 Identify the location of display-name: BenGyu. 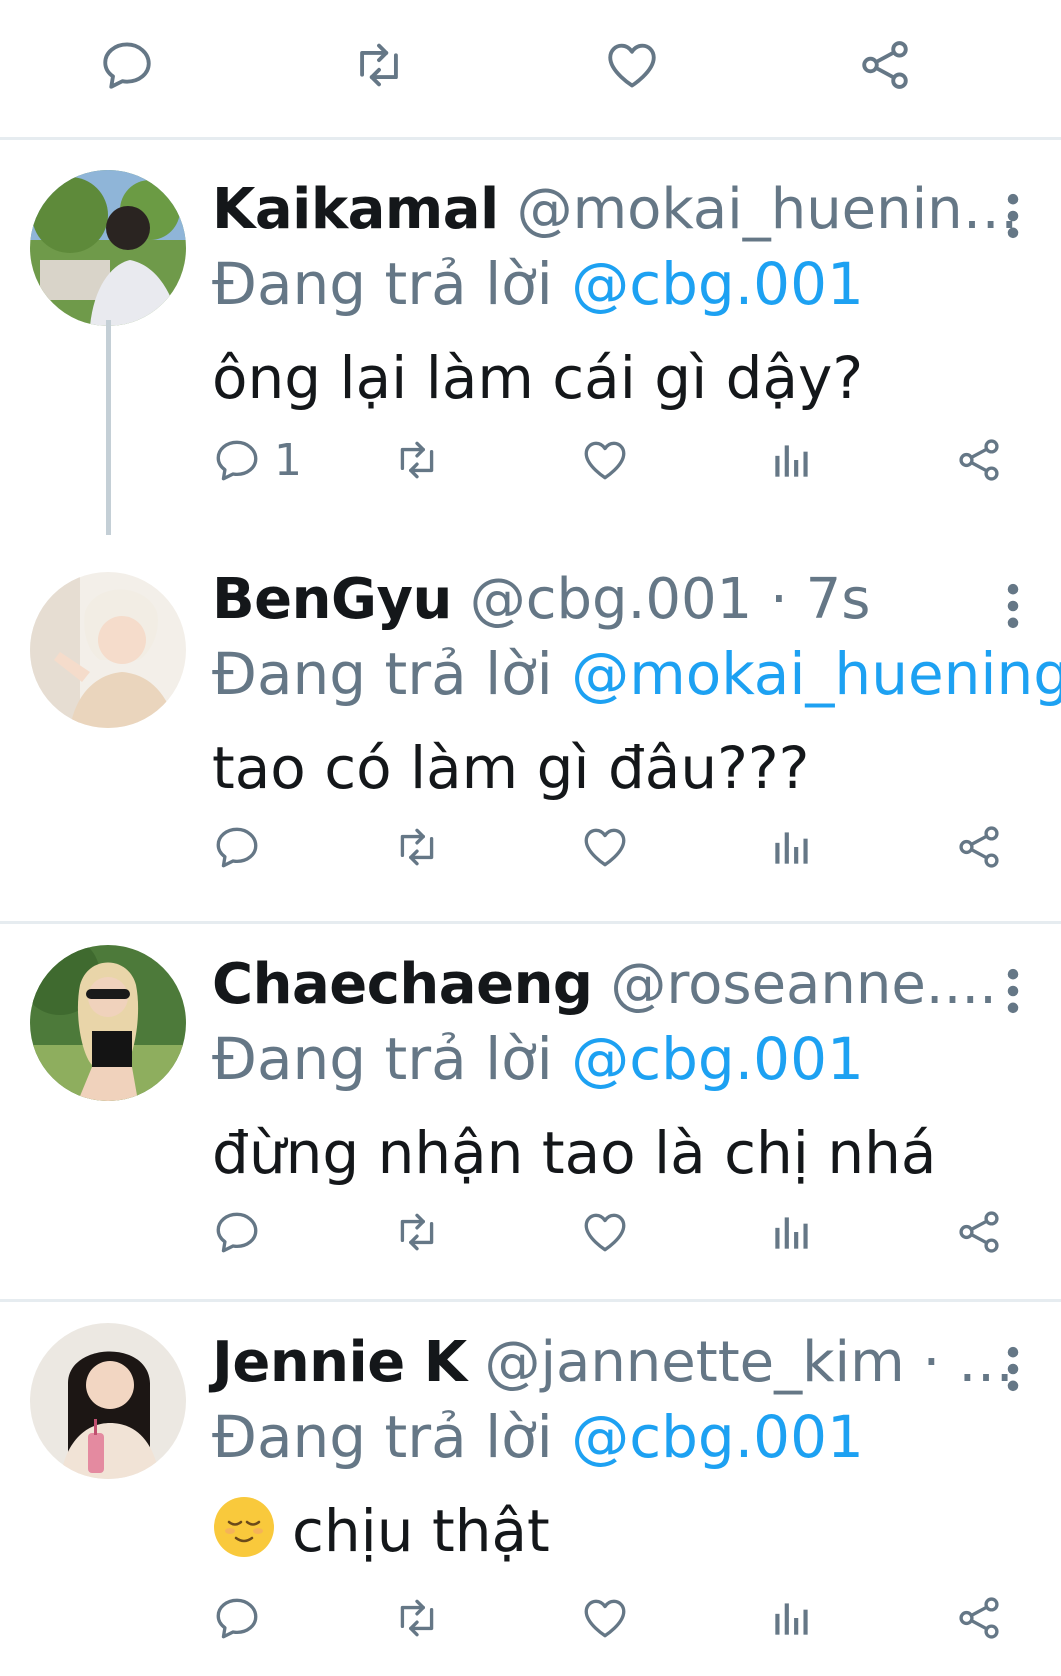
(332, 599).